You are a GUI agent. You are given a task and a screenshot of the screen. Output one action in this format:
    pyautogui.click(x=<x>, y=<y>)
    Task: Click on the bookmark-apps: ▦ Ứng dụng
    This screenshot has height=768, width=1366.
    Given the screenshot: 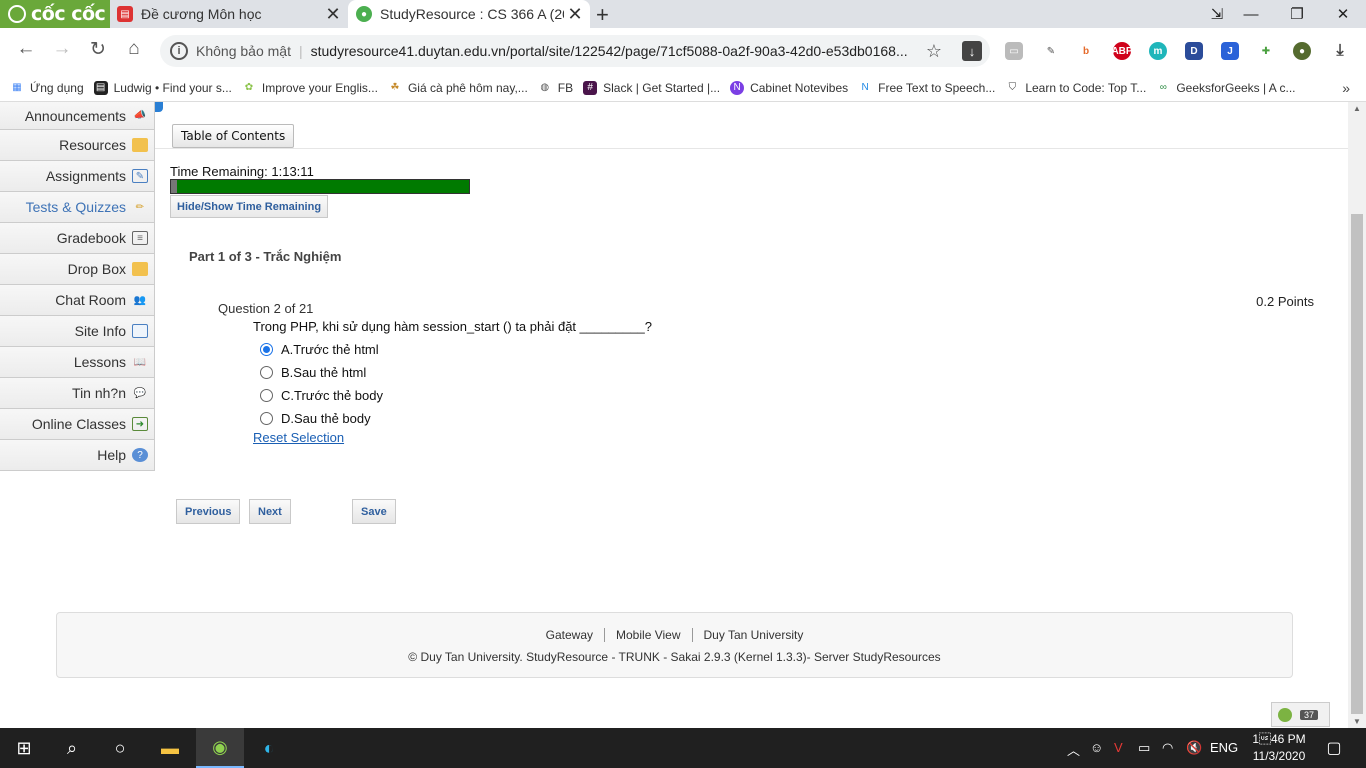 What is the action you would take?
    pyautogui.click(x=47, y=87)
    